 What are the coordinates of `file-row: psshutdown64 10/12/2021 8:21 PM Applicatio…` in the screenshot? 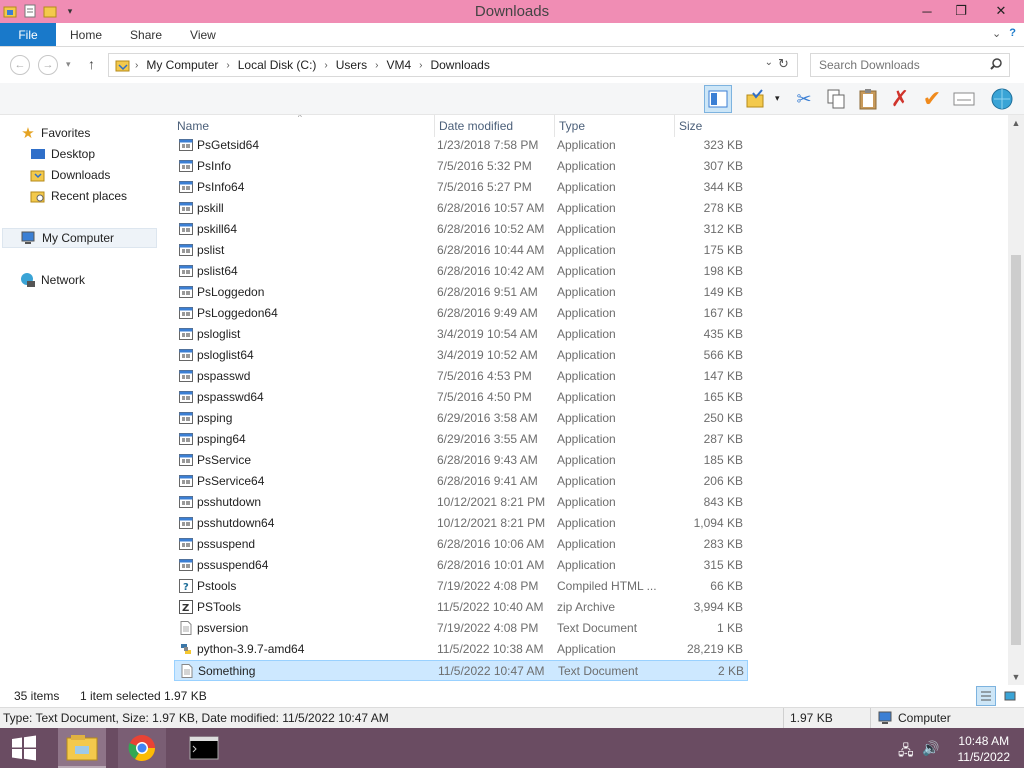 It's located at (461, 523).